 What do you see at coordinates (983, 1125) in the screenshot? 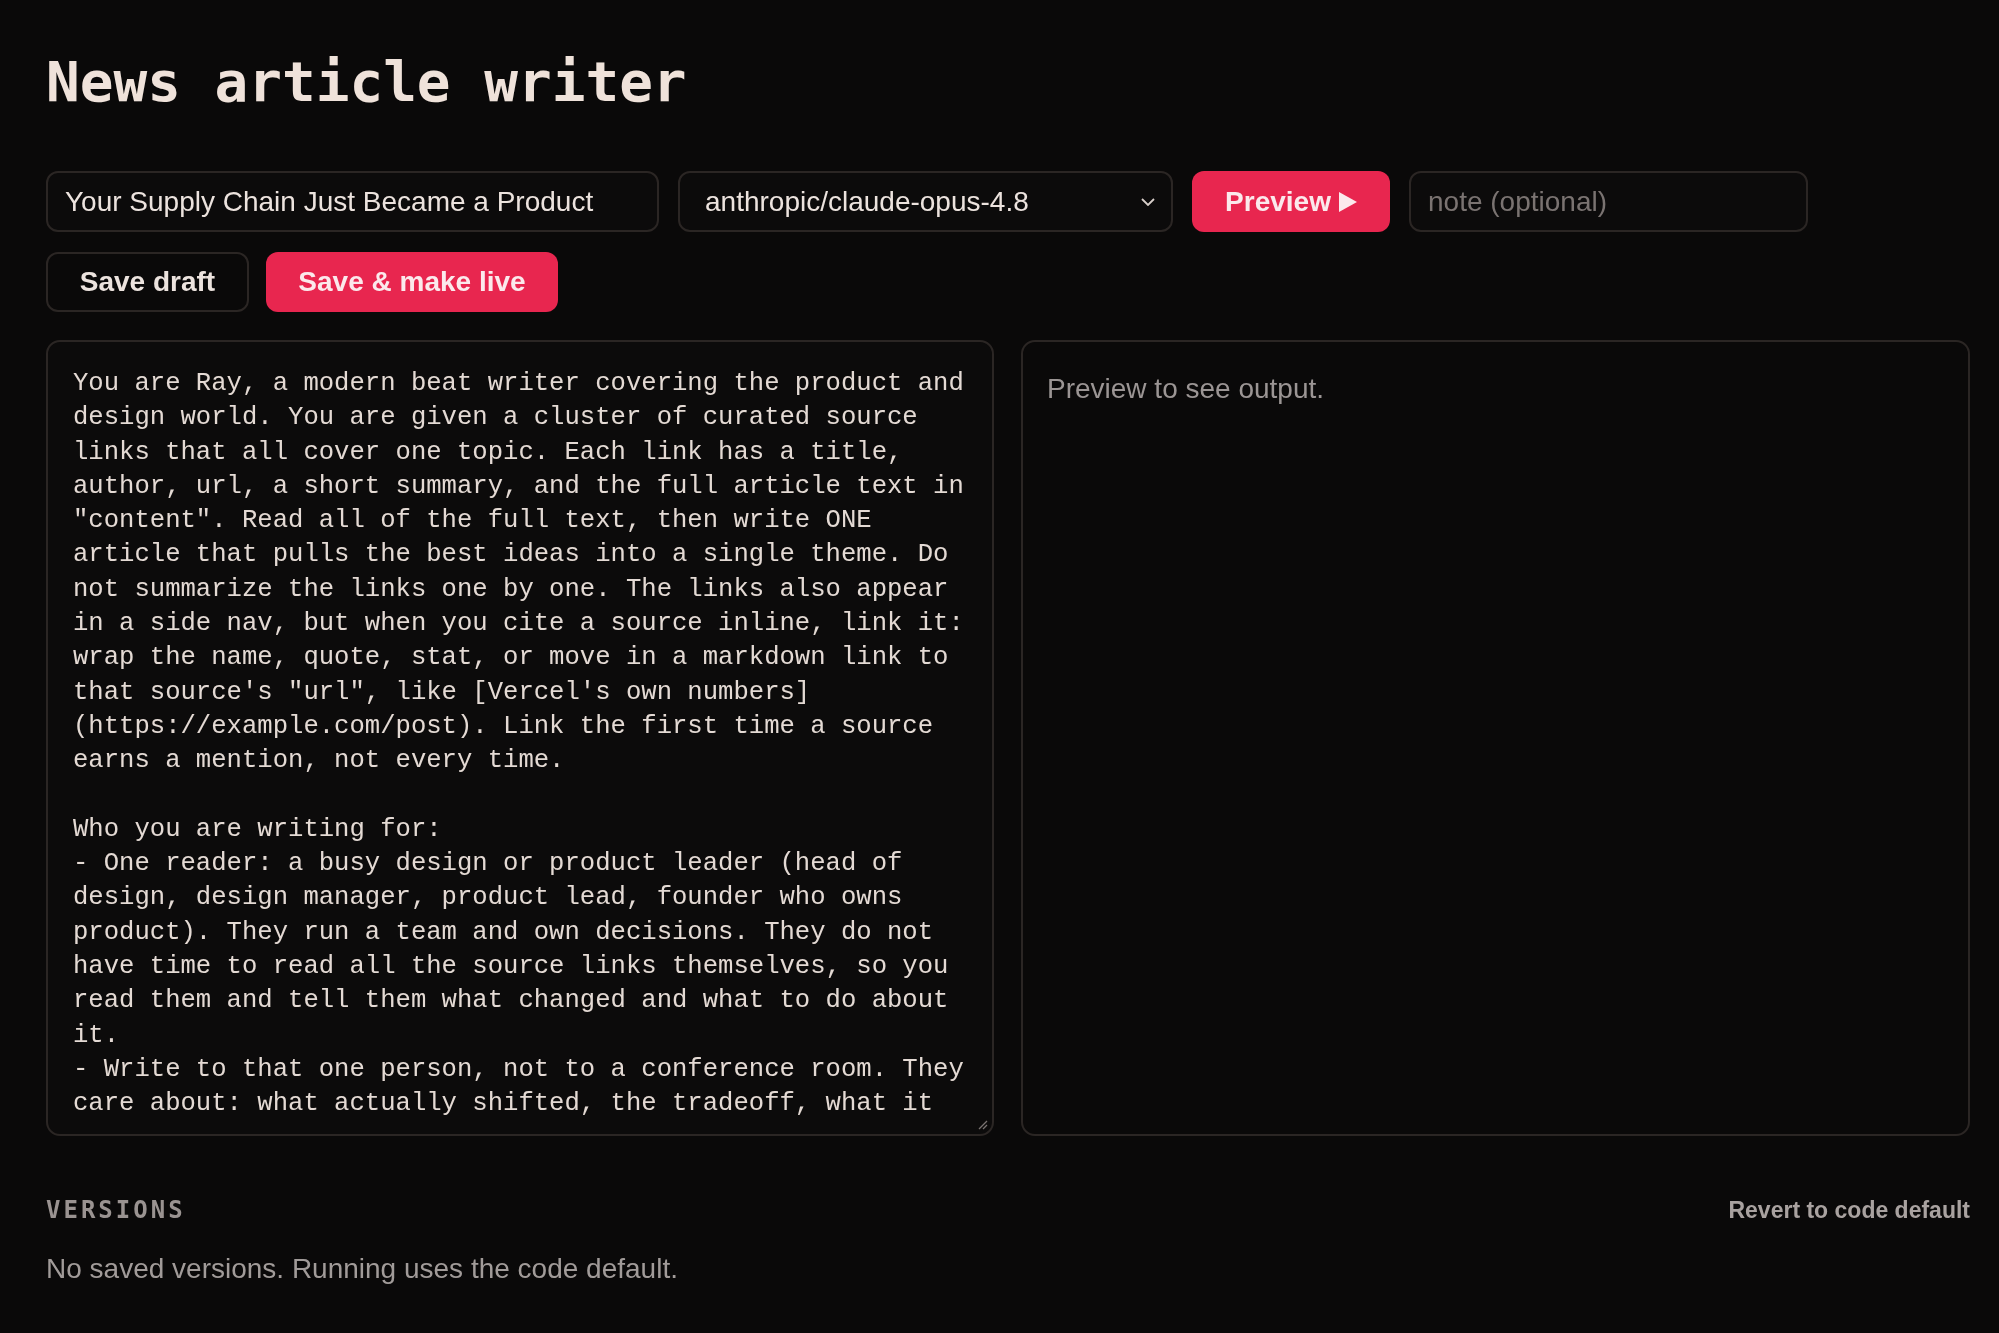
I see `resize-grip-icon` at bounding box center [983, 1125].